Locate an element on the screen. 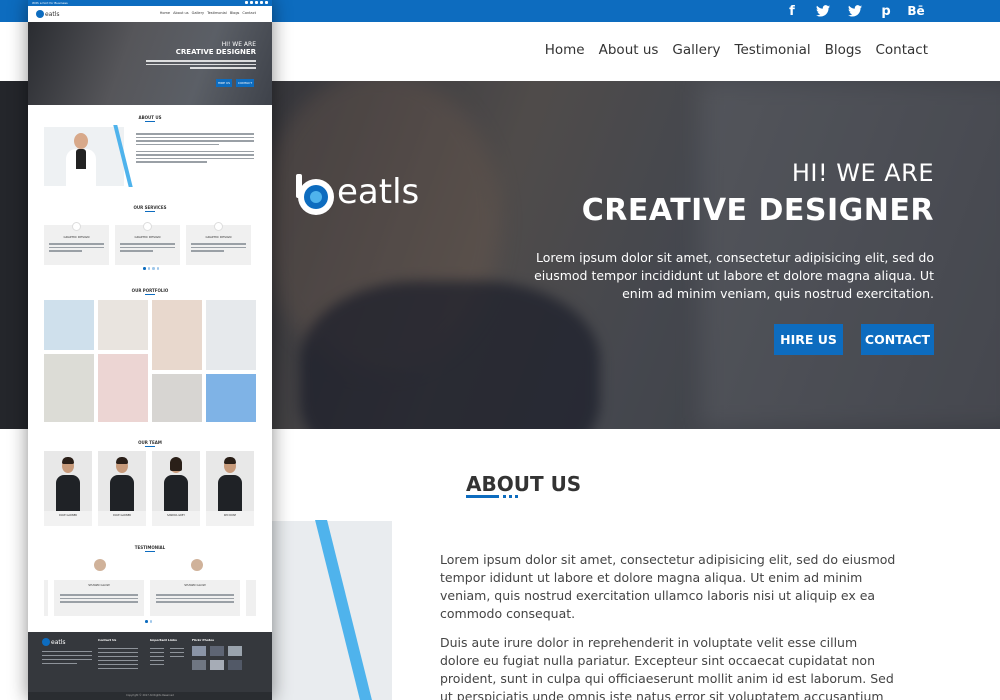  mini-footer-col-title: Important Links is located at coordinates (163, 640).